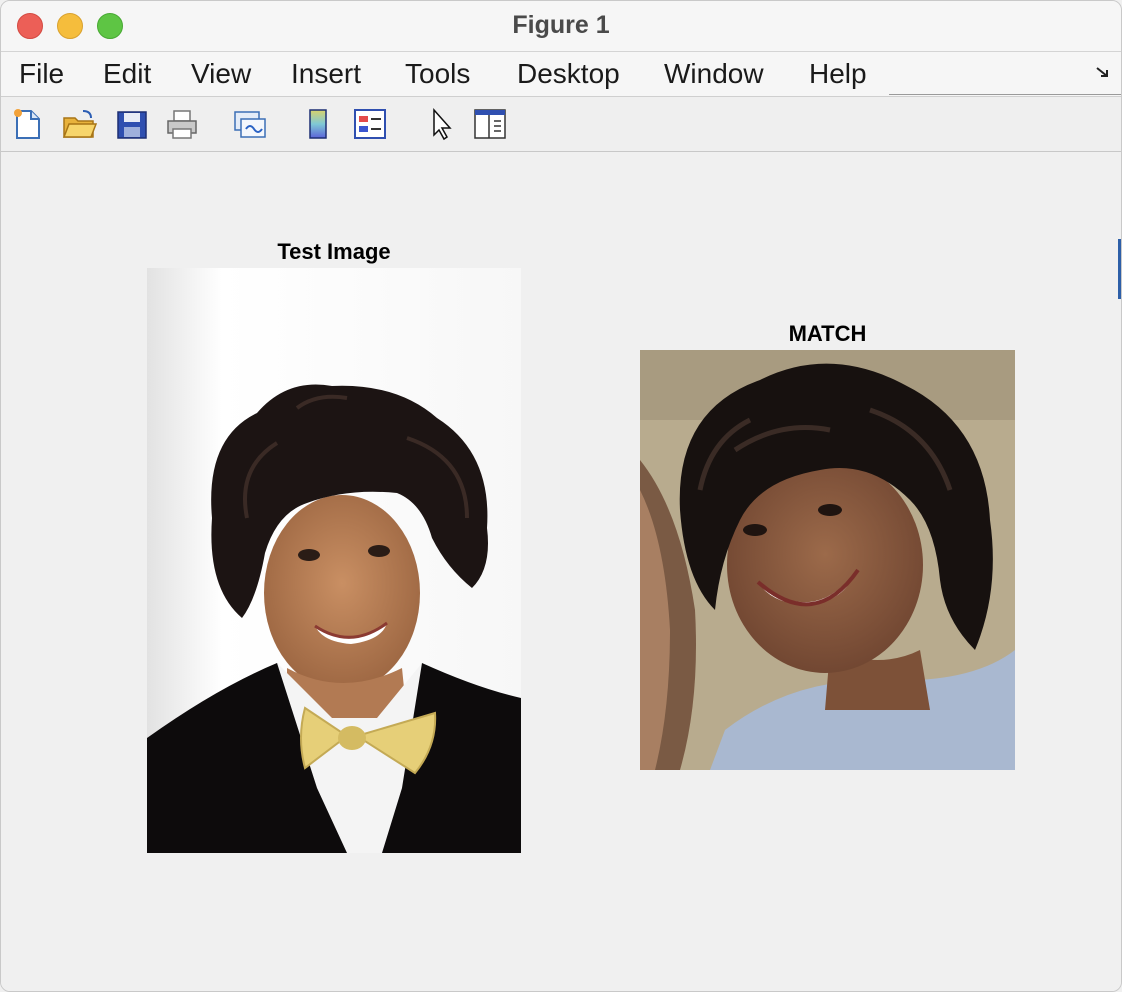 The image size is (1122, 992). I want to click on match-photo, so click(827, 560).